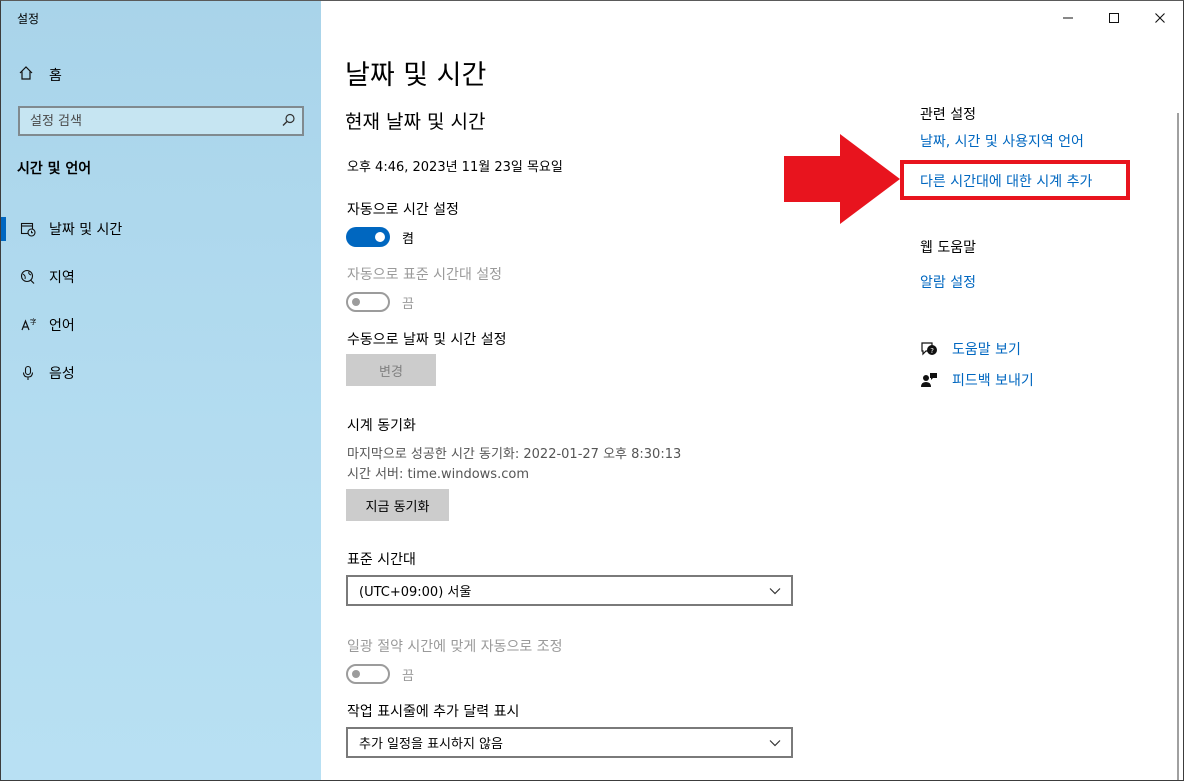 The height and width of the screenshot is (781, 1184). Describe the element at coordinates (368, 674) in the screenshot. I see `dst-toggle` at that location.